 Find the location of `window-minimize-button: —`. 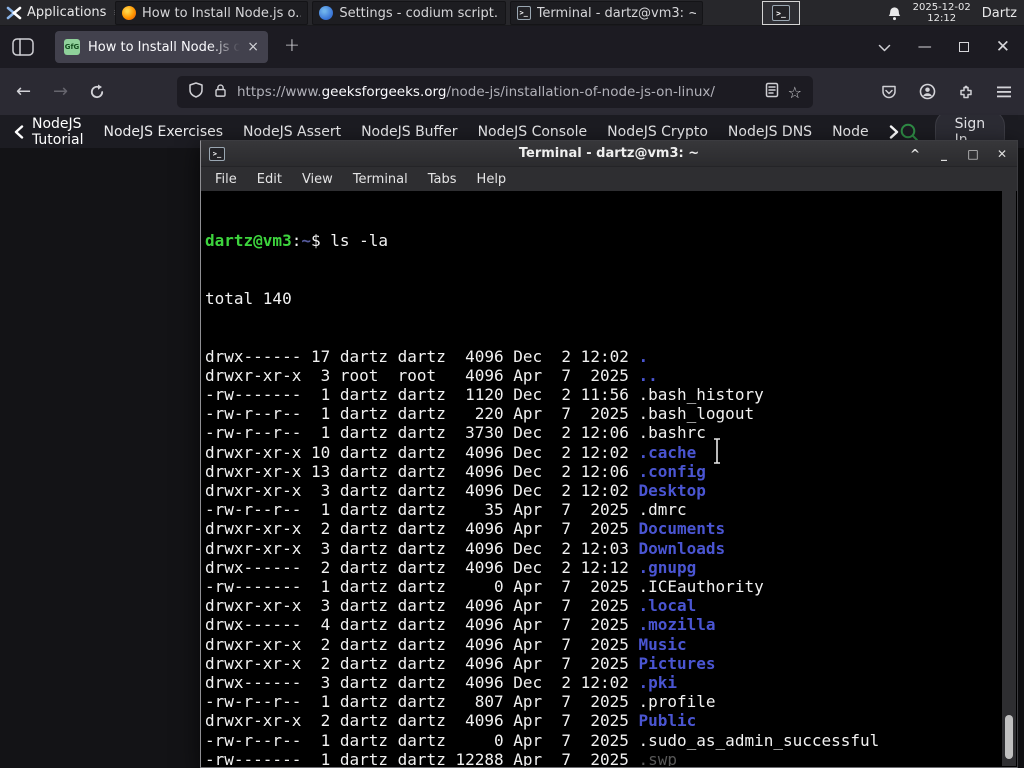

window-minimize-button: — is located at coordinates (925, 47).